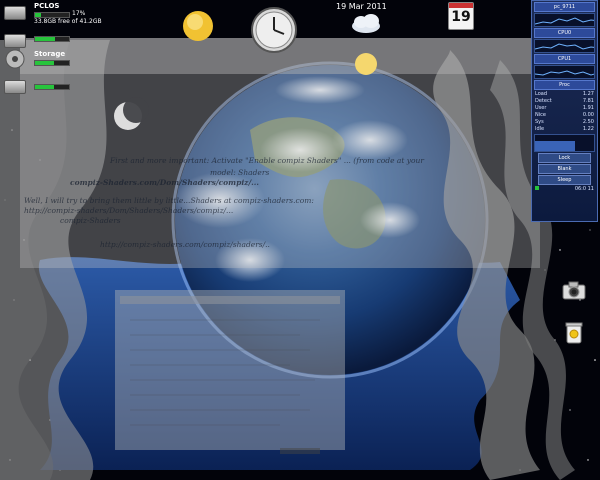 This screenshot has height=480, width=600. Describe the element at coordinates (90, 220) in the screenshot. I see `document-text-line: compiz-Shaders` at that location.